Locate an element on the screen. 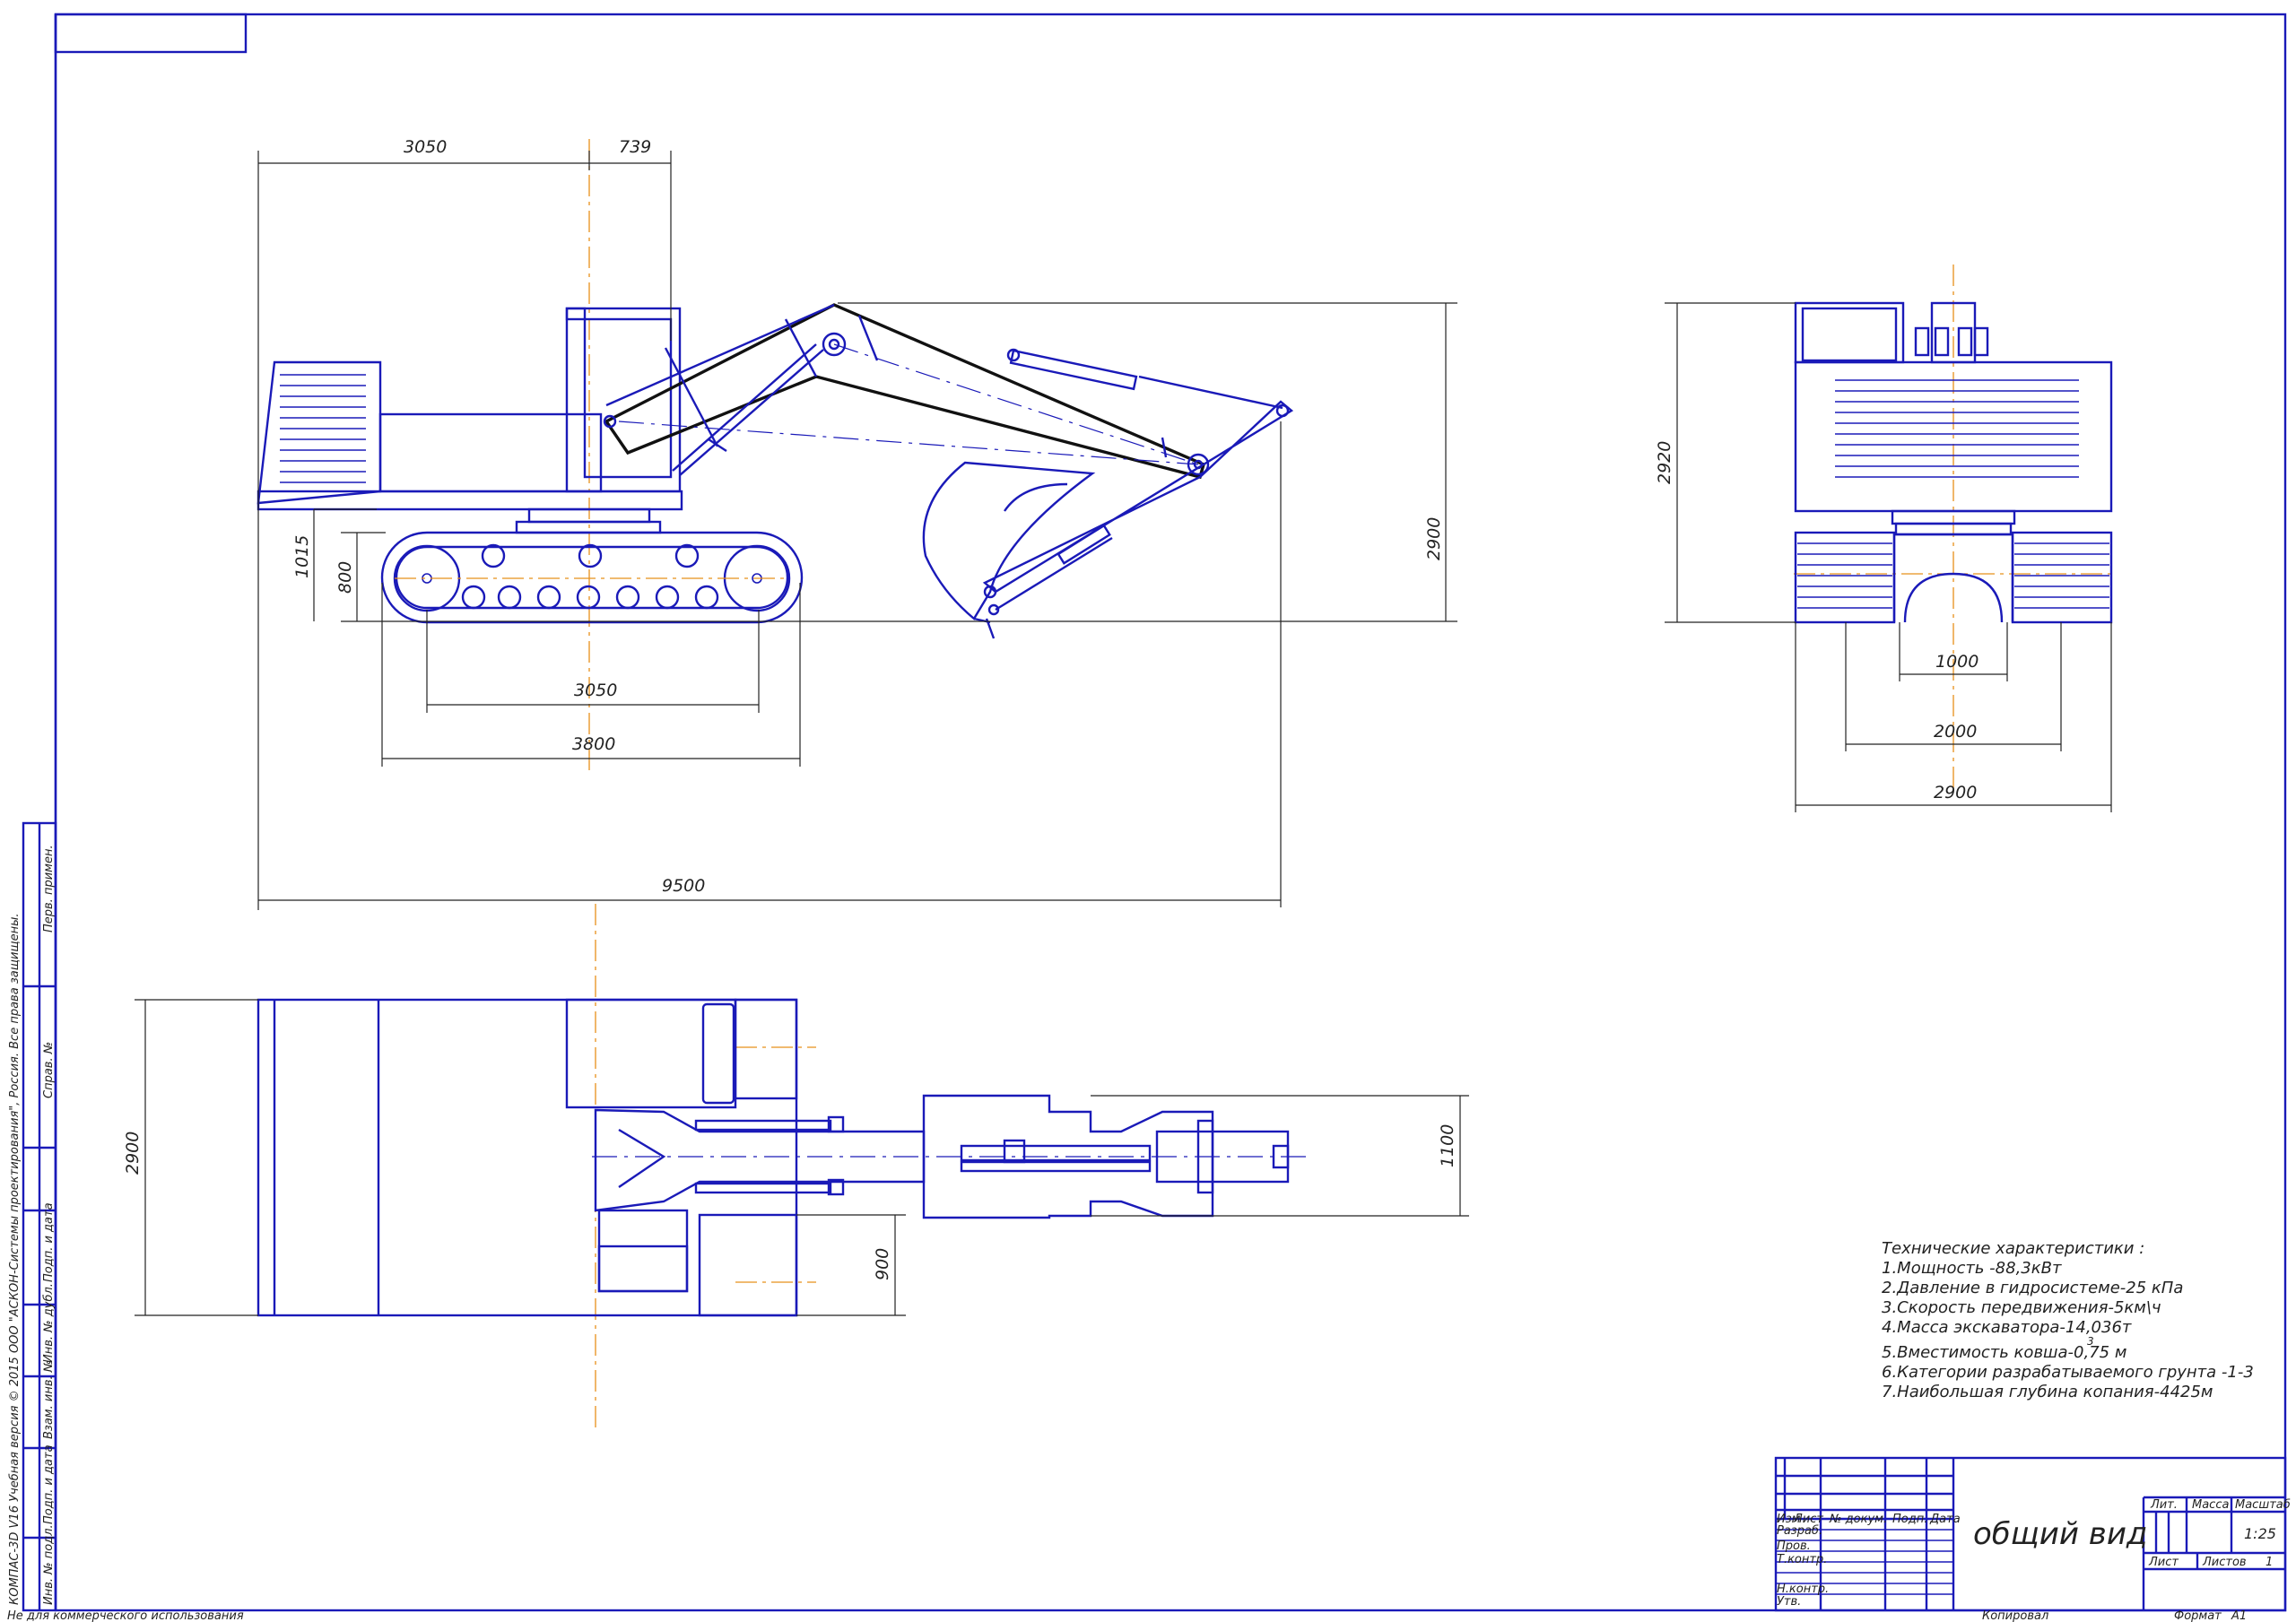 The image size is (2296, 1622). strip-inv-podl: Инв. № подл. is located at coordinates (49, 1564).